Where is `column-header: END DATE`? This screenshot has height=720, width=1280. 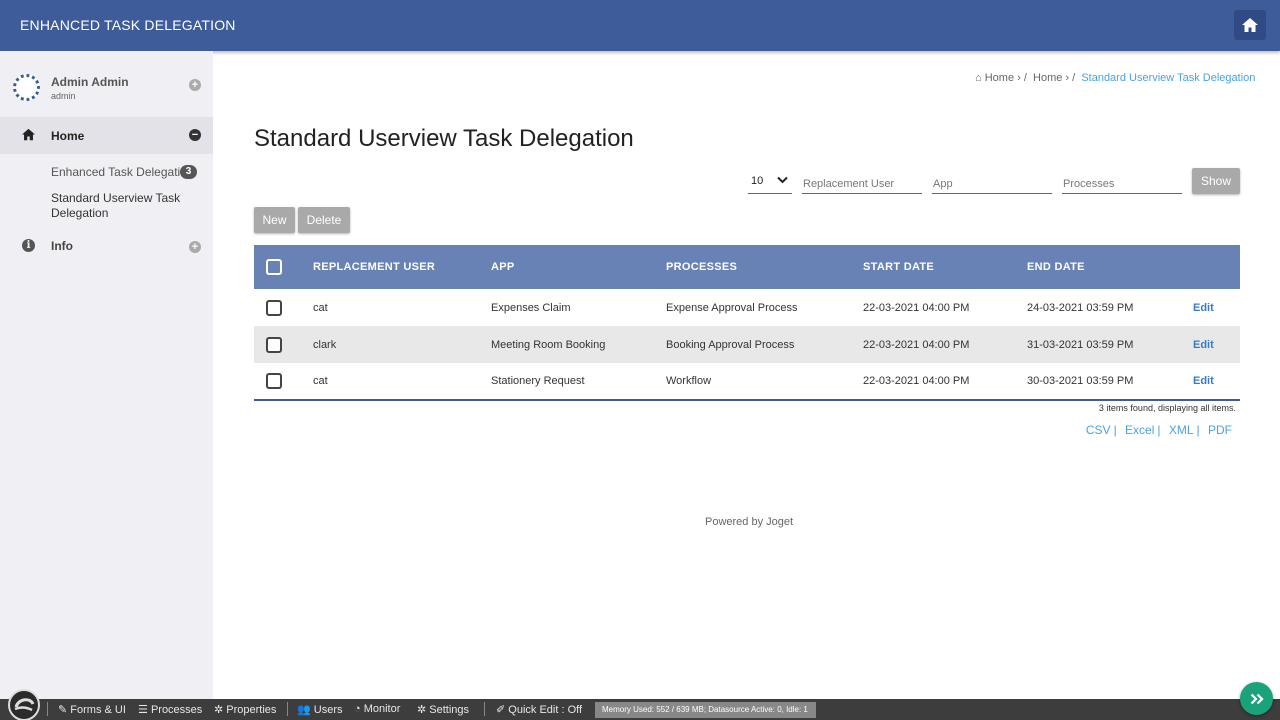 column-header: END DATE is located at coordinates (1110, 267).